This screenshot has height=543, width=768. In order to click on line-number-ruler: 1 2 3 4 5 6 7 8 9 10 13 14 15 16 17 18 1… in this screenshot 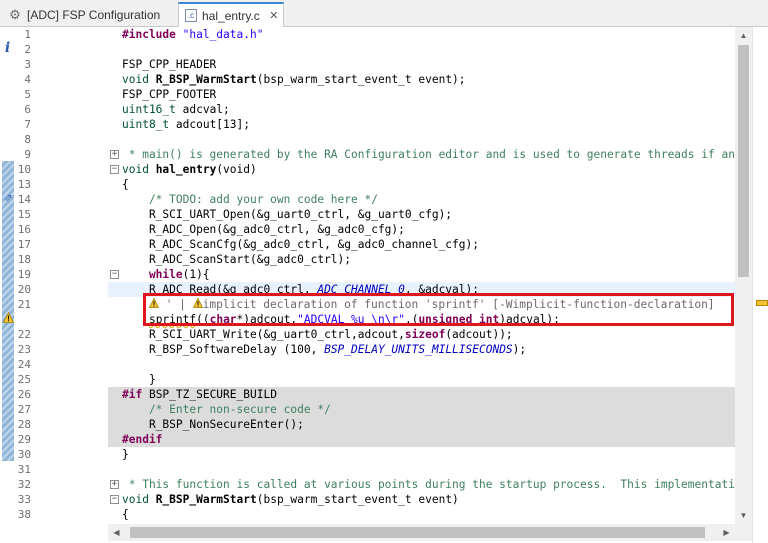, I will do `click(67, 285)`.